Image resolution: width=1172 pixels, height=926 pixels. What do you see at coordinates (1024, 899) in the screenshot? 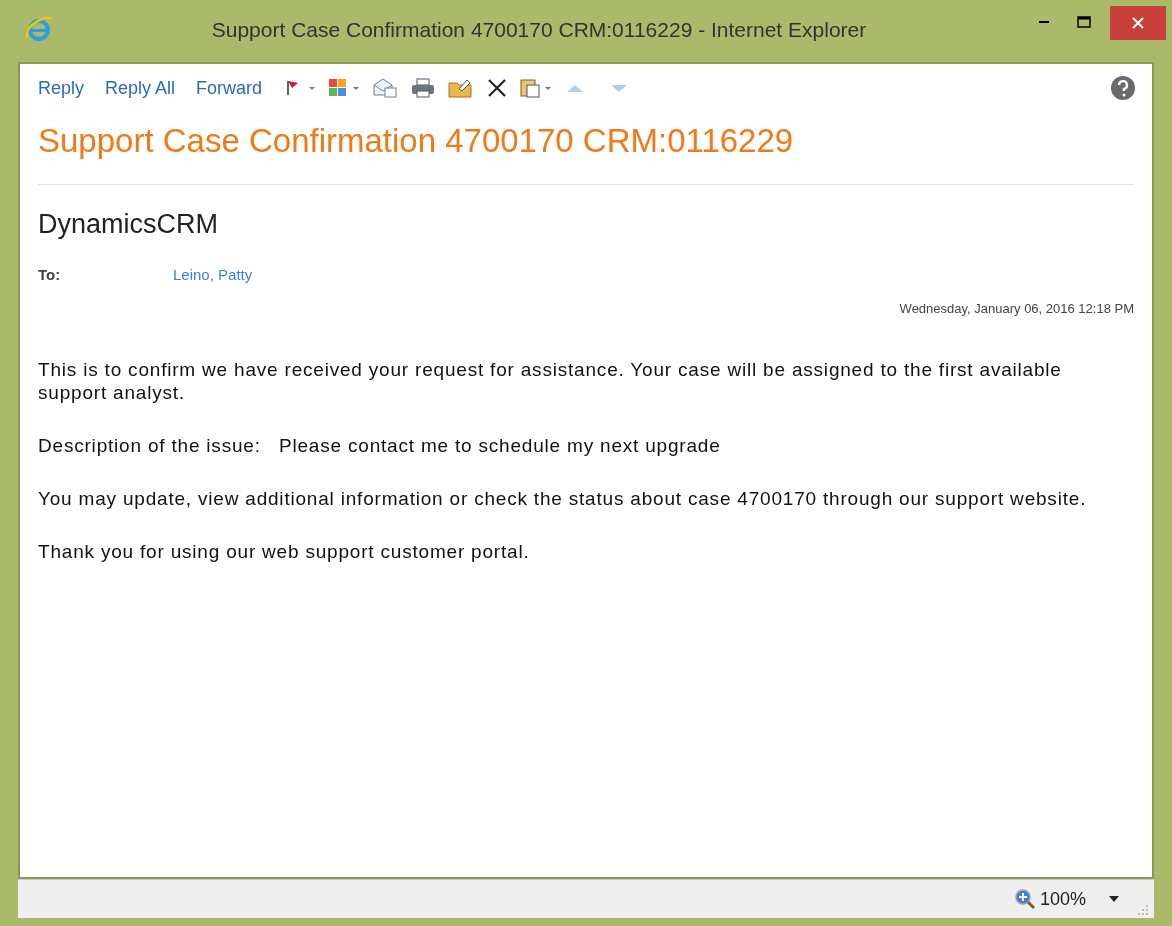
I see `zoom-icon` at bounding box center [1024, 899].